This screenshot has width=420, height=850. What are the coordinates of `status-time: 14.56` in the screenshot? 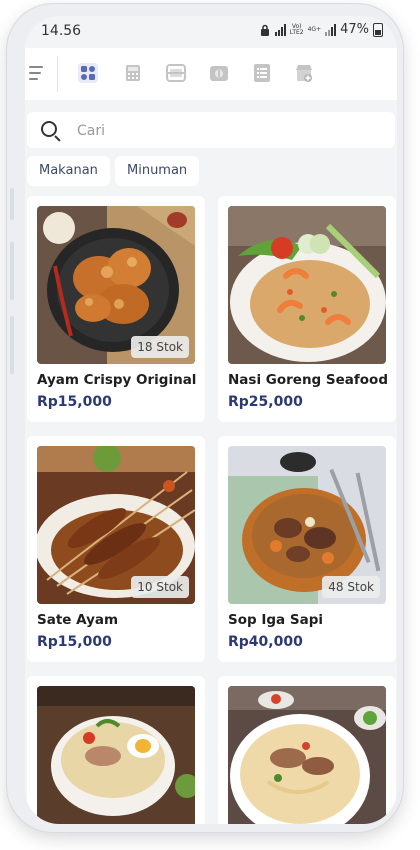 It's located at (61, 31).